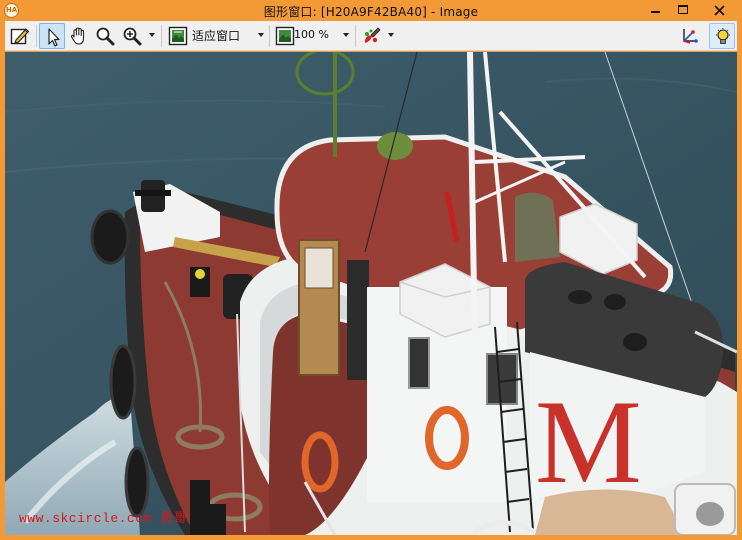 The height and width of the screenshot is (540, 742). What do you see at coordinates (216, 35) in the screenshot?
I see `fit-mode-label: 适应窗口` at bounding box center [216, 35].